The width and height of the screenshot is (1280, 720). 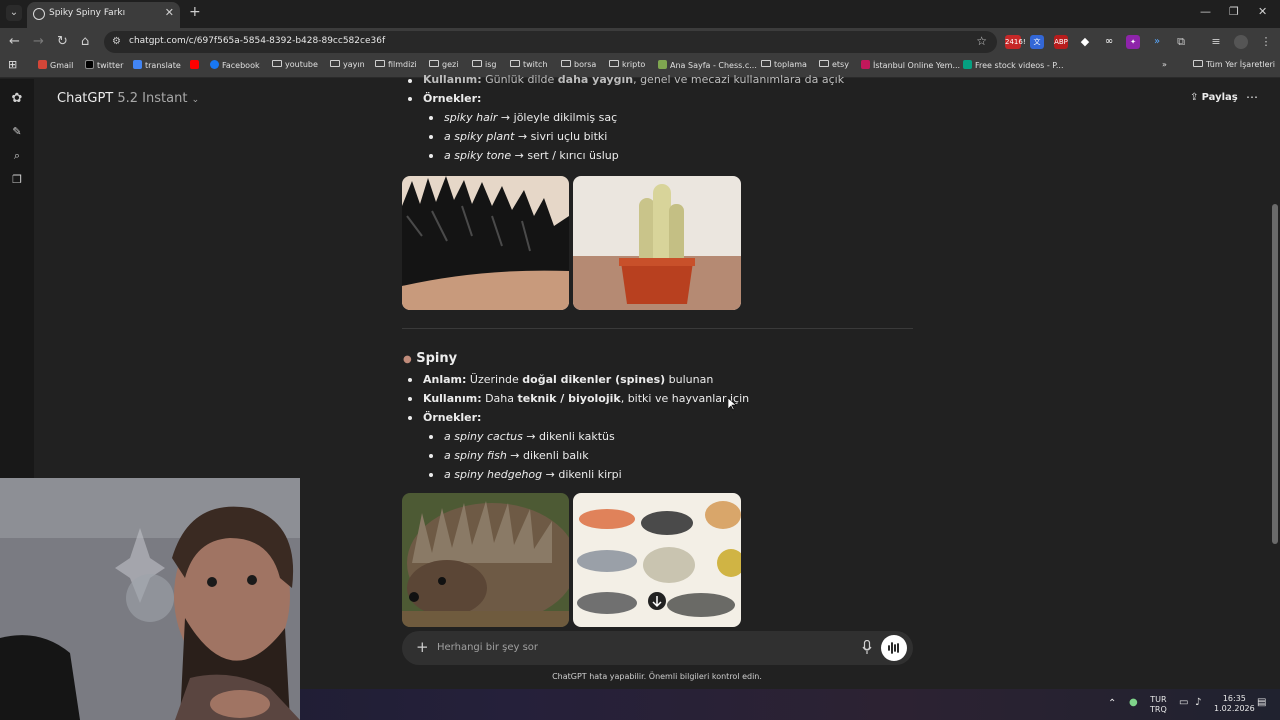 I want to click on bookmark-folder-toplama: toplama, so click(x=784, y=64).